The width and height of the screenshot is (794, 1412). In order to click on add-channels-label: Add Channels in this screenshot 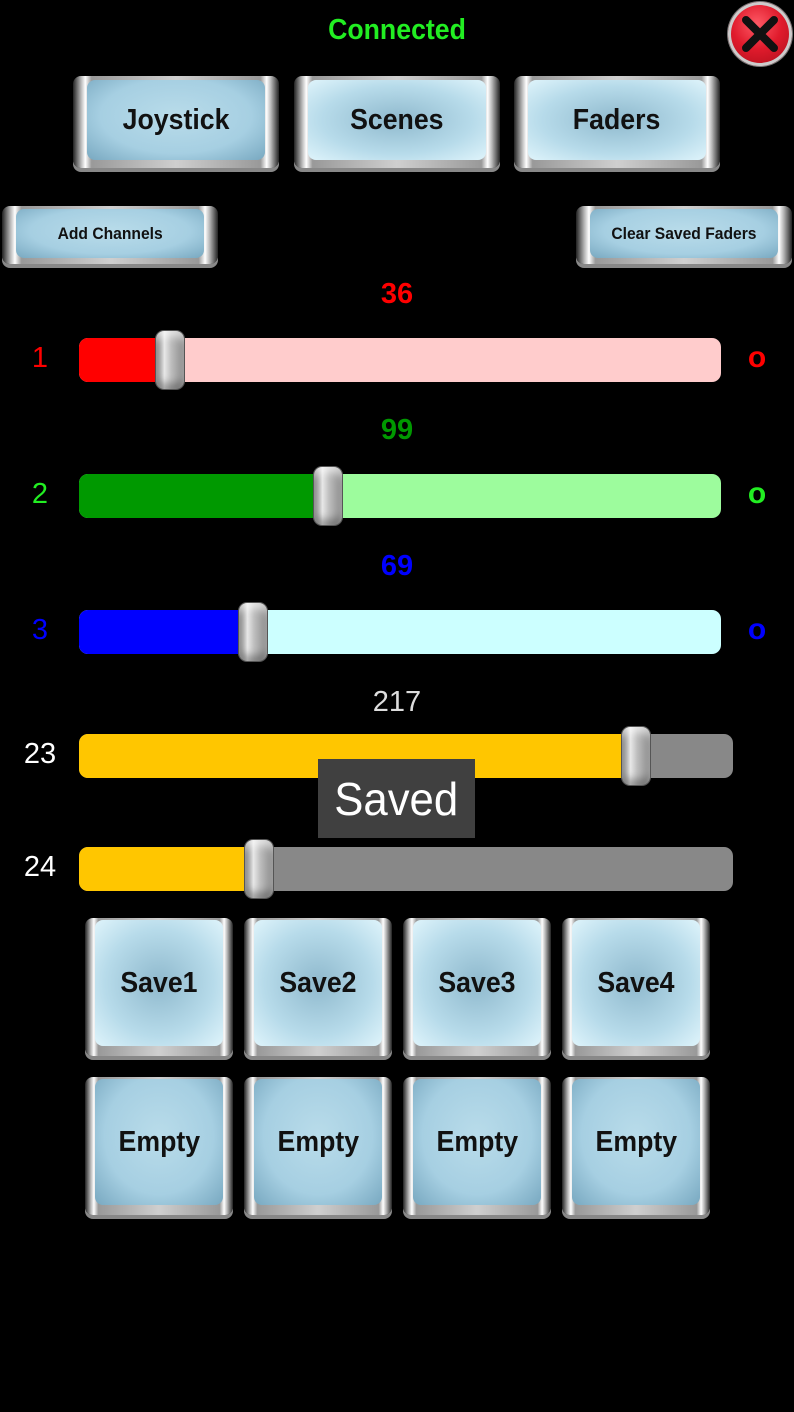, I will do `click(110, 233)`.